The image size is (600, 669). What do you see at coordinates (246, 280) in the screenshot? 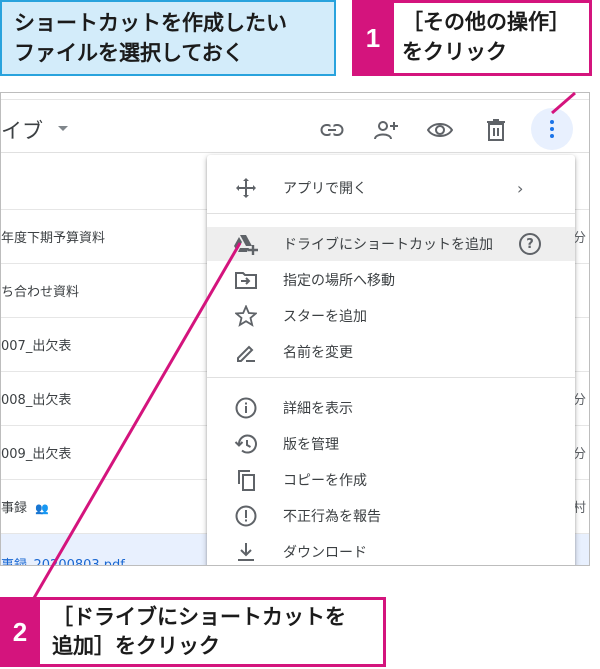
I see `move-to-folder-icon` at bounding box center [246, 280].